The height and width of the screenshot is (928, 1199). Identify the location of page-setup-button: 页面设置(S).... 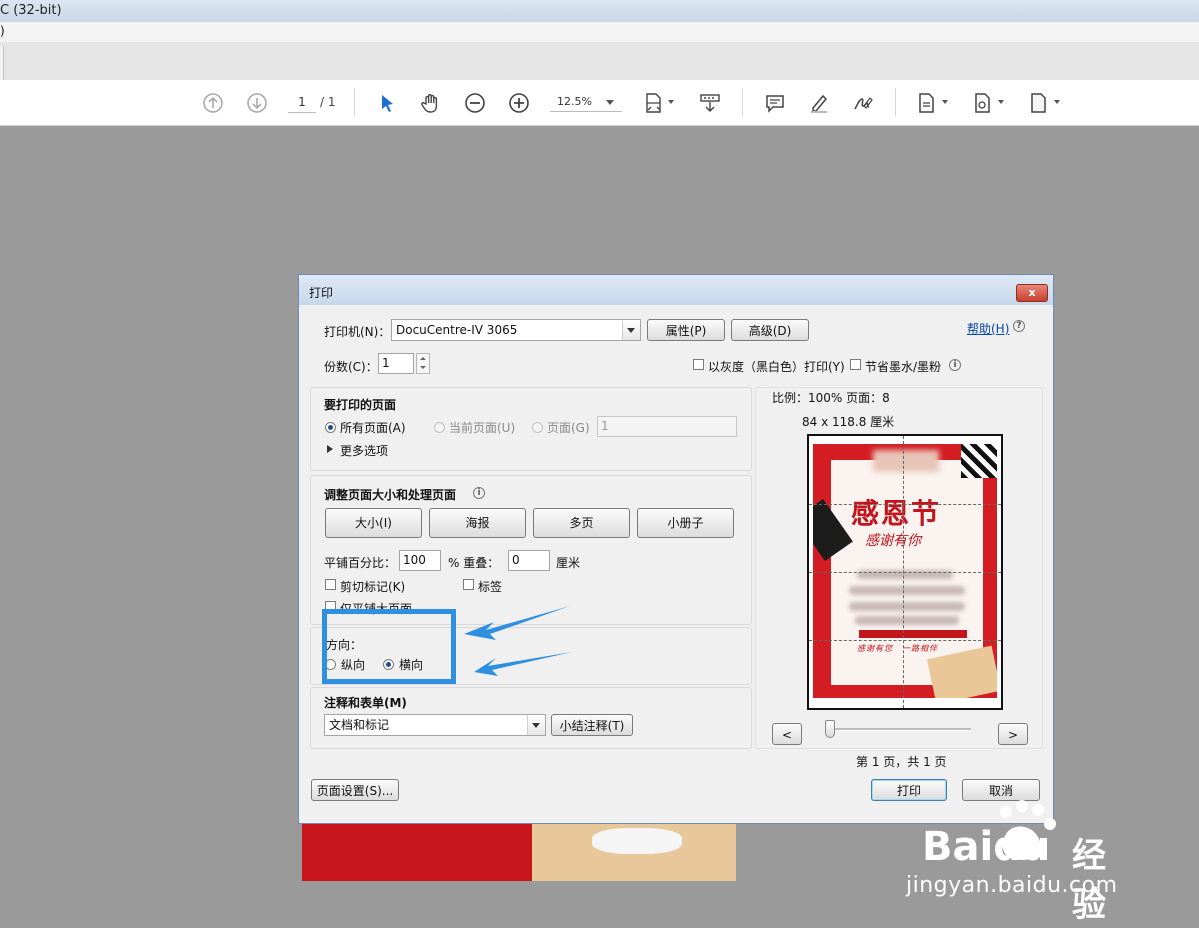
(355, 790).